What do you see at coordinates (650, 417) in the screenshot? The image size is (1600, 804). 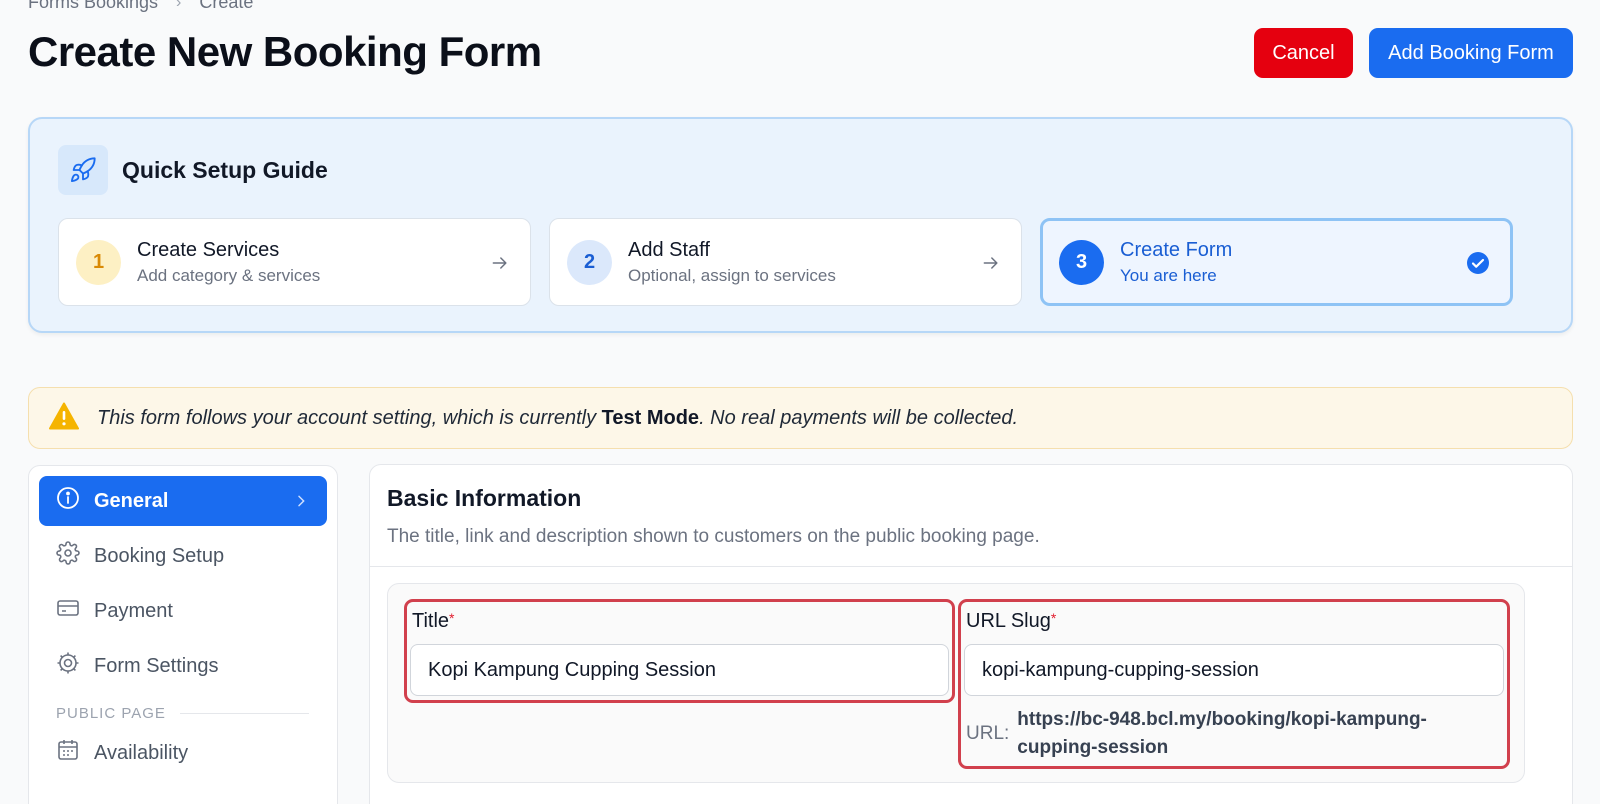 I see `notice-mode: Test Mode` at bounding box center [650, 417].